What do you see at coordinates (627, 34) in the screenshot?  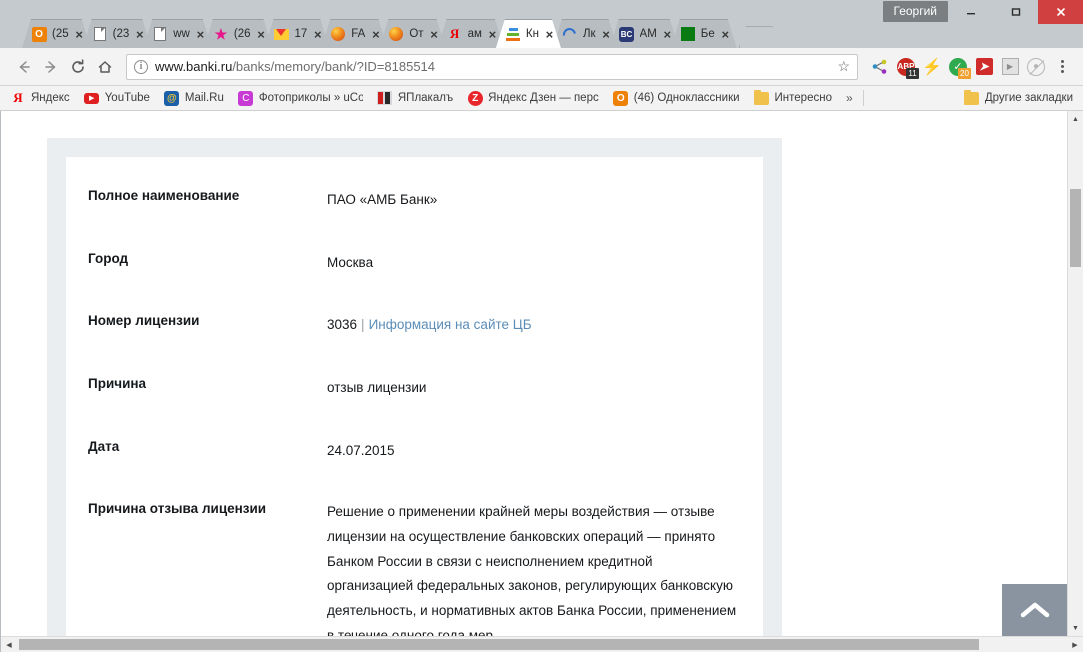 I see `vk-icon: BC` at bounding box center [627, 34].